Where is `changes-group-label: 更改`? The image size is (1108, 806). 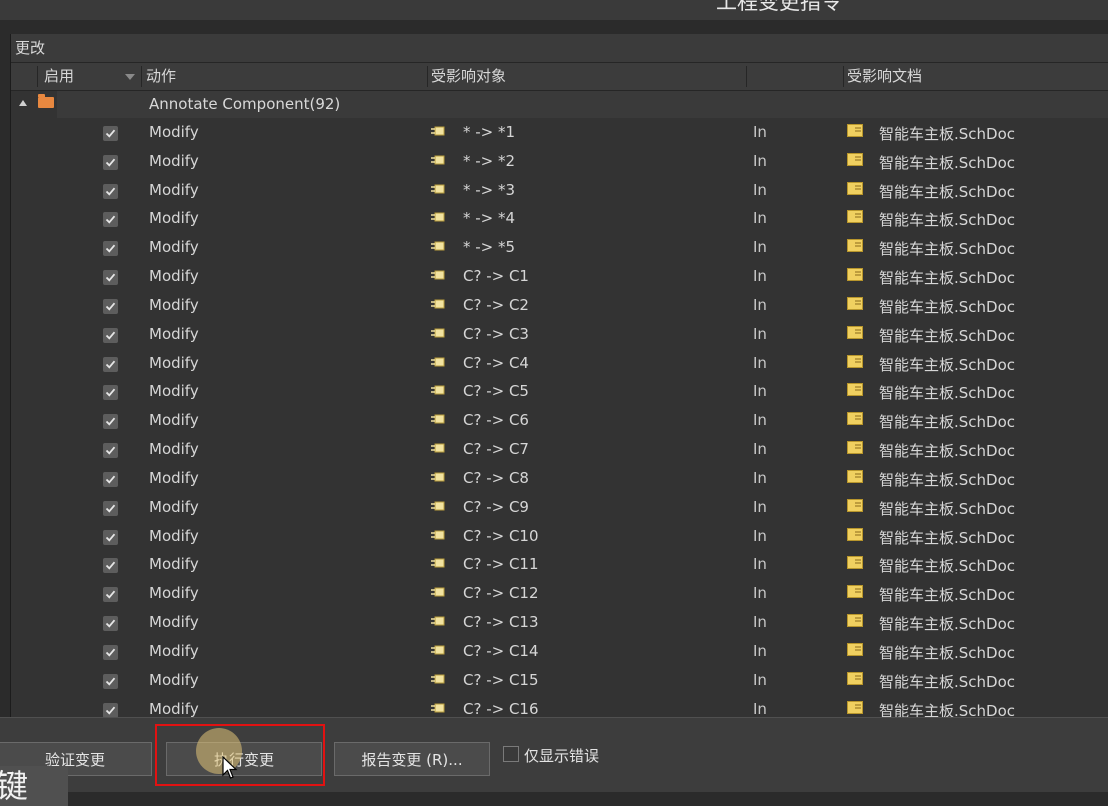
changes-group-label: 更改 is located at coordinates (30, 48).